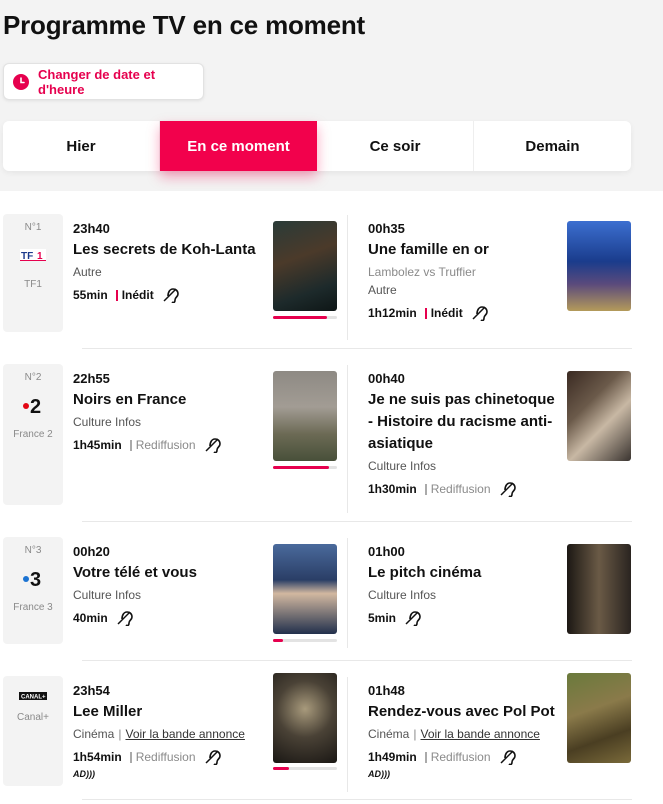 The width and height of the screenshot is (663, 804). Describe the element at coordinates (552, 146) in the screenshot. I see `tab-demain: Demain` at that location.